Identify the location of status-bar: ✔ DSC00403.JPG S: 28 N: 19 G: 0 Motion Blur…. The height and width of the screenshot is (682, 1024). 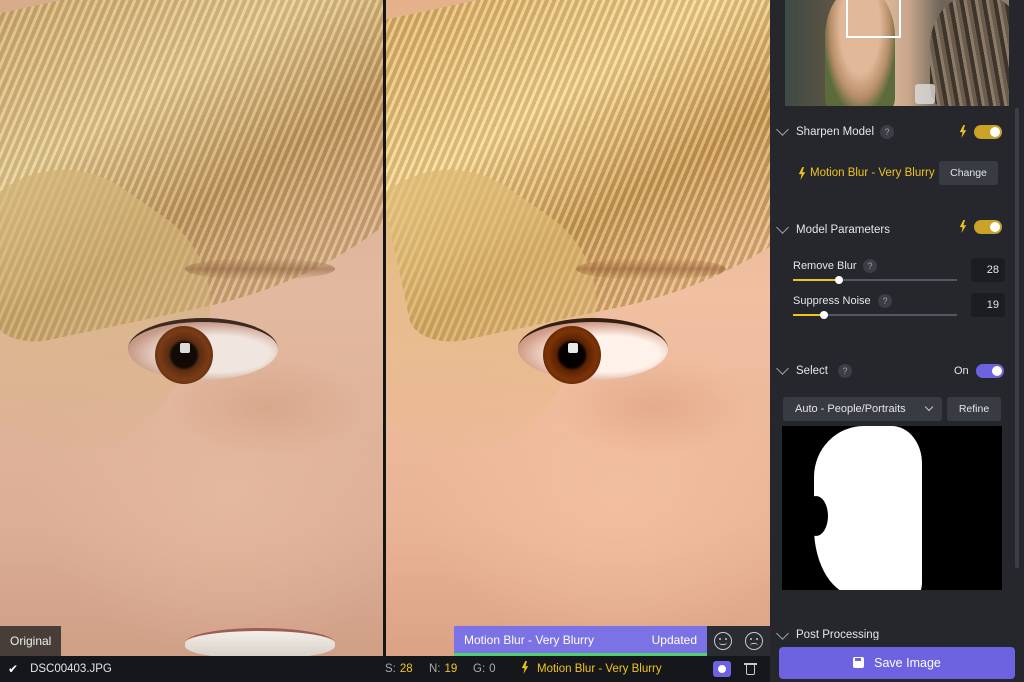
(385, 669).